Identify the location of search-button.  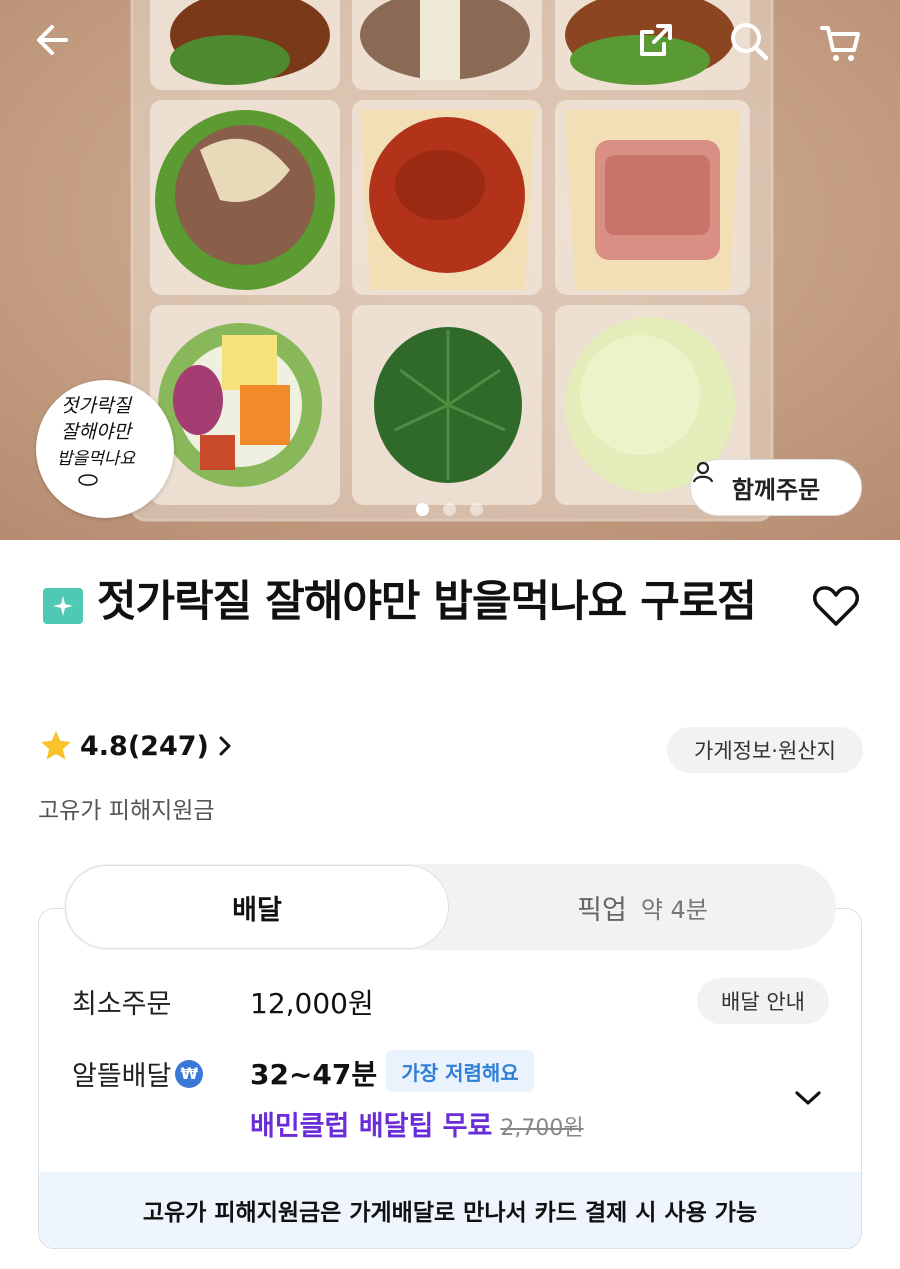
(753, 45).